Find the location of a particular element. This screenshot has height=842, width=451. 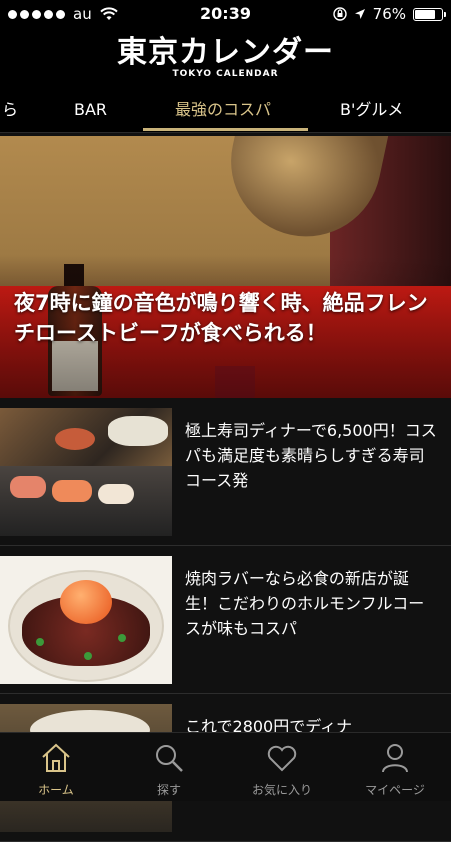

battery-percent: 76% is located at coordinates (389, 14).